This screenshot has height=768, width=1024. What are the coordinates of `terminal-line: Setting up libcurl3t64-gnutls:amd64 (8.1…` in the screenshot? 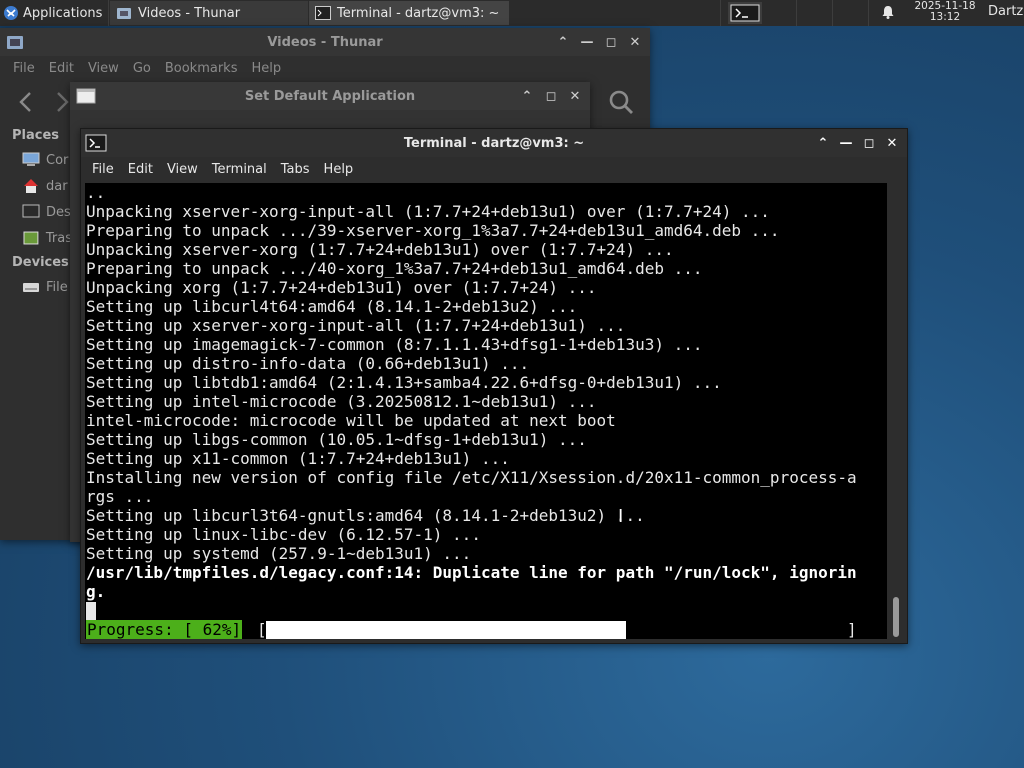 It's located at (365, 515).